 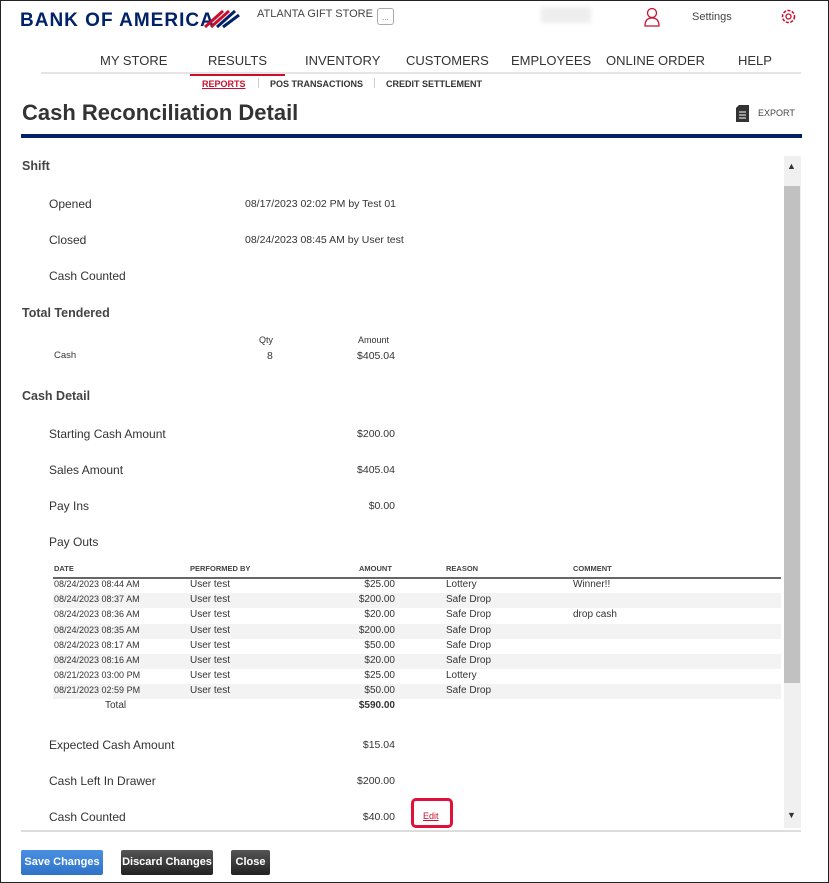 What do you see at coordinates (117, 20) in the screenshot?
I see `bank-logo: BANK OF AMERICA` at bounding box center [117, 20].